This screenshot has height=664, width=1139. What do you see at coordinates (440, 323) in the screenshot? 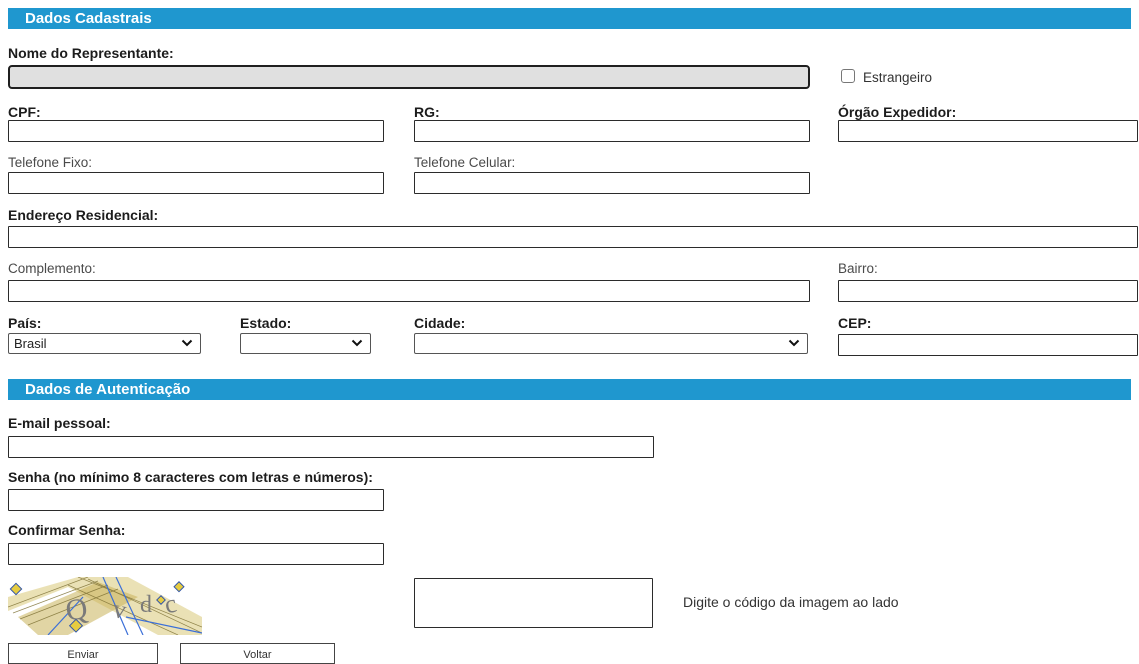
I see `label-cidade: Cidade:` at bounding box center [440, 323].